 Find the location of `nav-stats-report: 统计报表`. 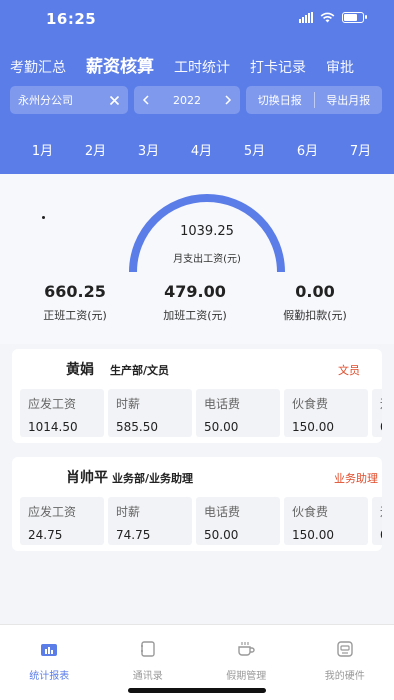

nav-stats-report: 统计报表 is located at coordinates (49, 662).